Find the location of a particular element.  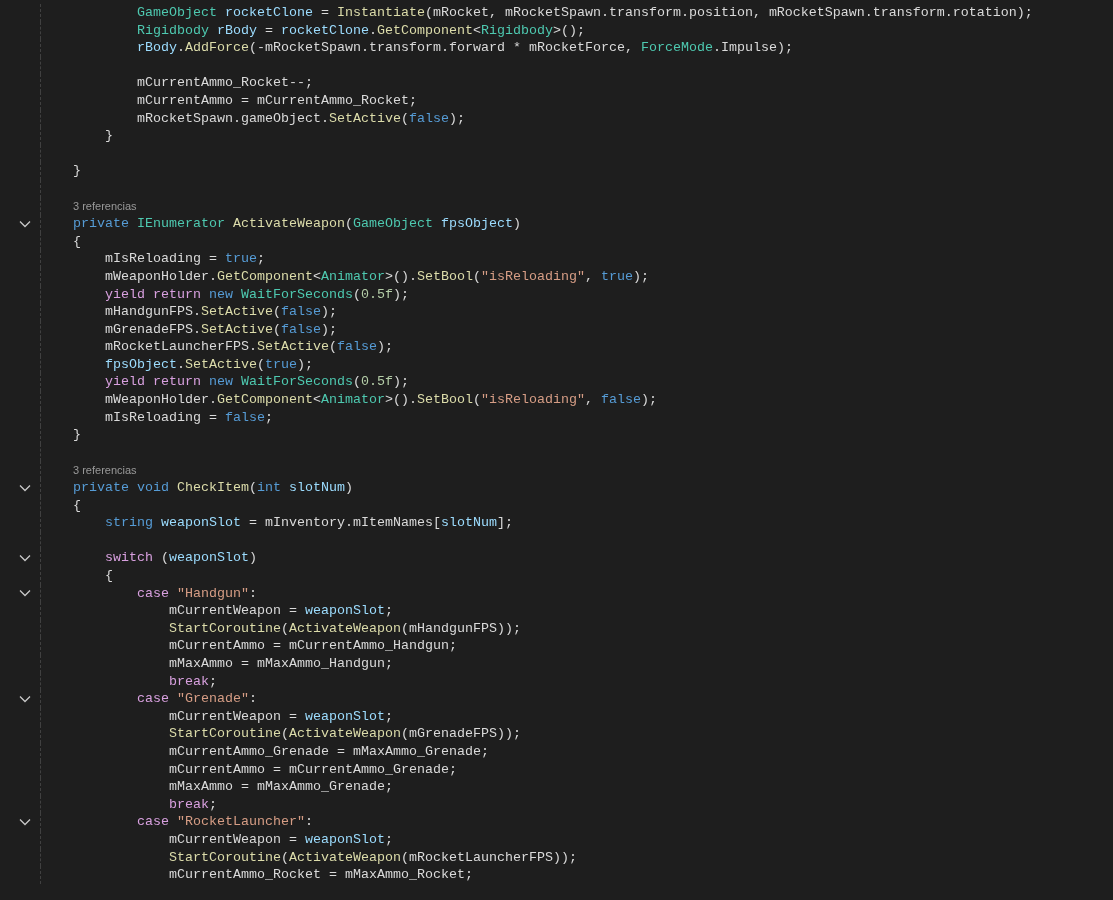

code-line: mCurrentAmmo = mCurrentAmmo_Handgun; is located at coordinates (313, 646).